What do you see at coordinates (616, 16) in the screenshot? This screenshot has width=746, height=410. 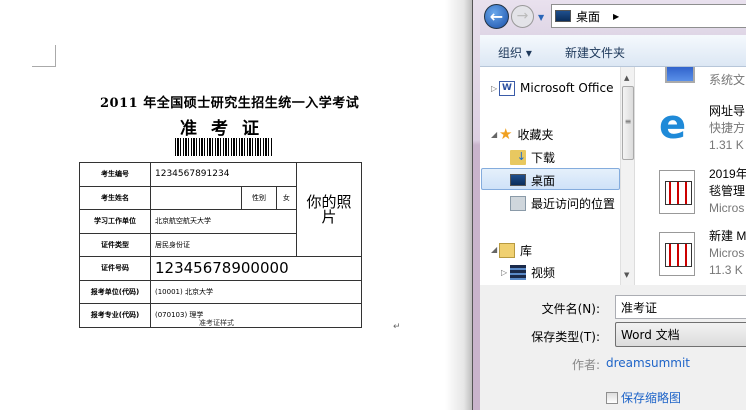 I see `breadcrumb-chevron-icon: ▶` at bounding box center [616, 16].